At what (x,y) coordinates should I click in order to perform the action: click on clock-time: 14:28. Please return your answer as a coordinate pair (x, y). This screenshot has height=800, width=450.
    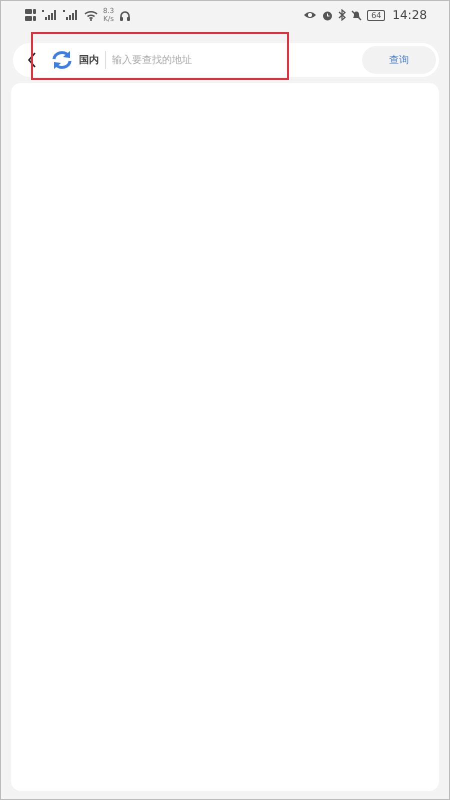
    Looking at the image, I should click on (409, 15).